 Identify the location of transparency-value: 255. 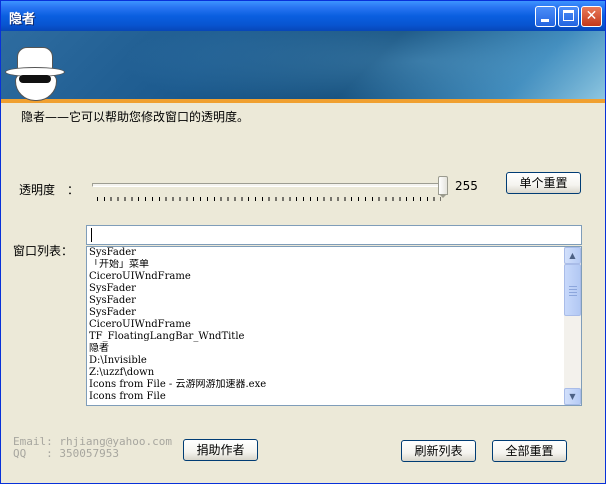
(466, 186).